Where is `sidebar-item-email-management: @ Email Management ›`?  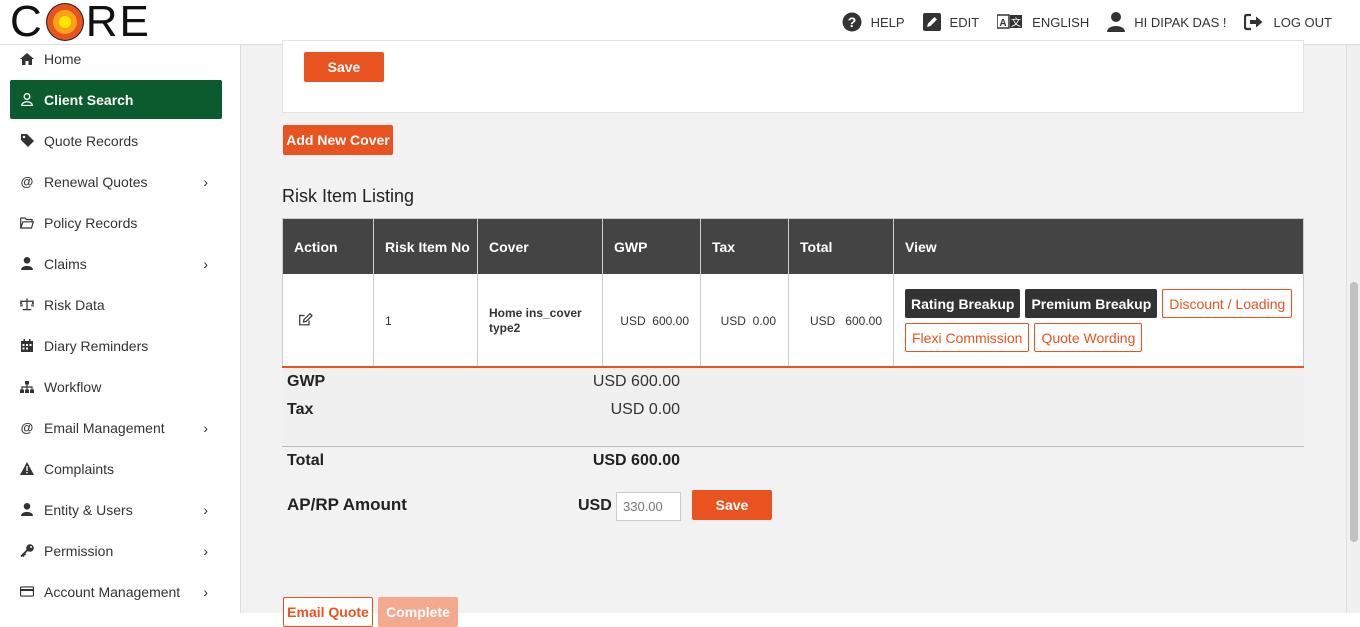
sidebar-item-email-management: @ Email Management › is located at coordinates (116, 427).